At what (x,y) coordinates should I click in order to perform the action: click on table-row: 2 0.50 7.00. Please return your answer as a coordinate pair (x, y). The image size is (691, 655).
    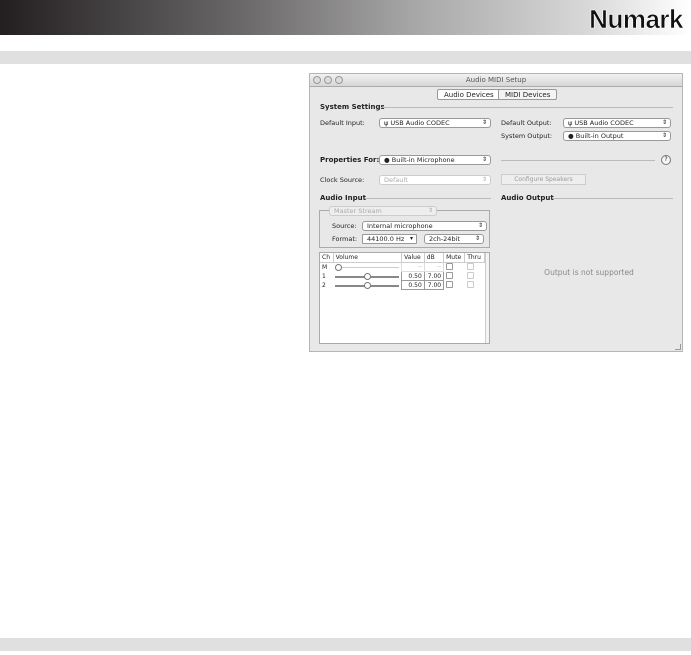
    Looking at the image, I should click on (402, 285).